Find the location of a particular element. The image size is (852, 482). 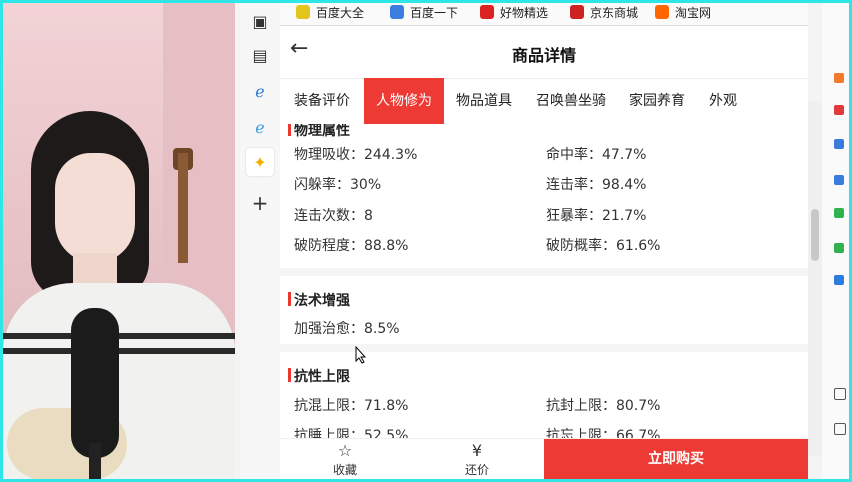

bookmark-item: 京东商城 is located at coordinates (604, 12).